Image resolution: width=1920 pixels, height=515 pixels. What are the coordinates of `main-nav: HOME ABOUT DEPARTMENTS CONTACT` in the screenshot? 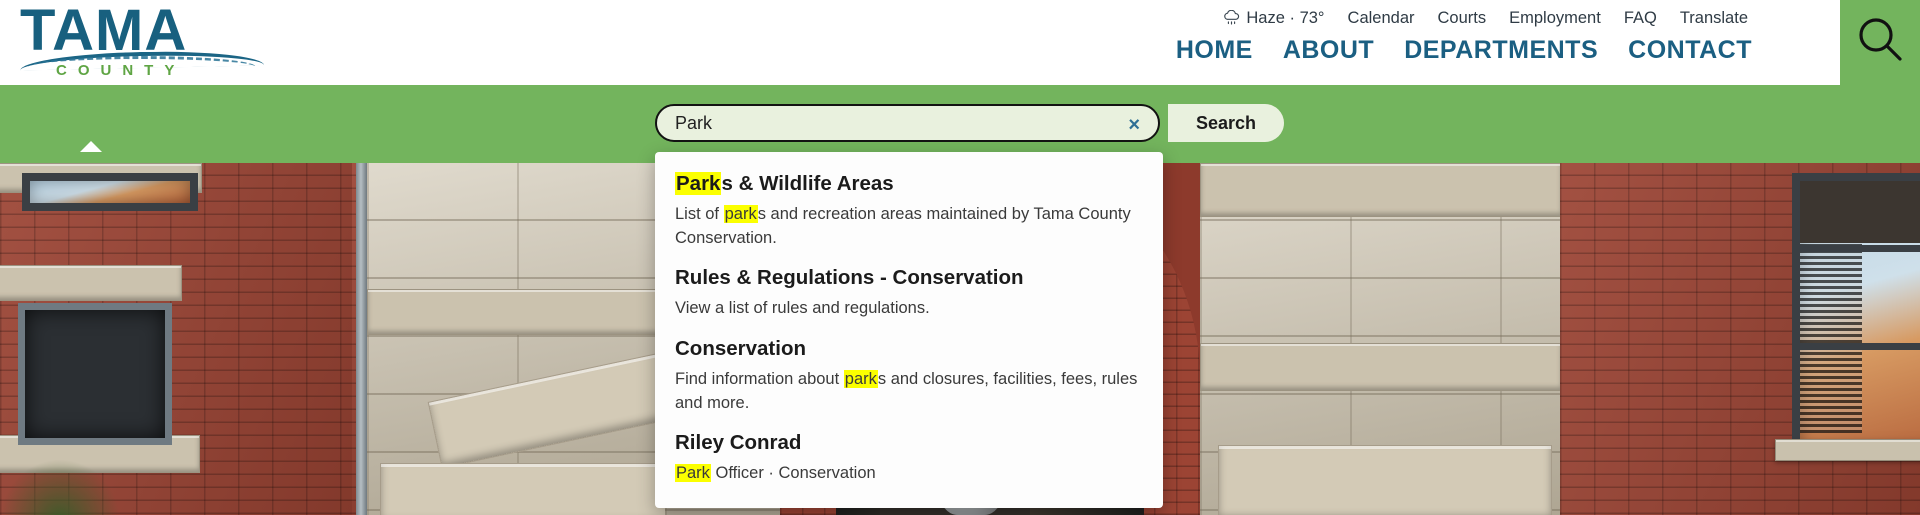 It's located at (1464, 50).